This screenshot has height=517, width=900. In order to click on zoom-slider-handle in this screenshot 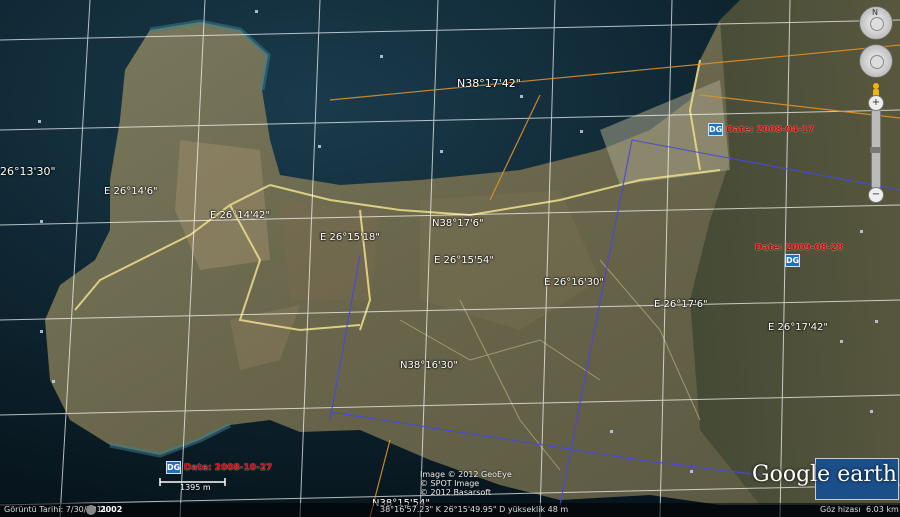, I will do `click(875, 150)`.